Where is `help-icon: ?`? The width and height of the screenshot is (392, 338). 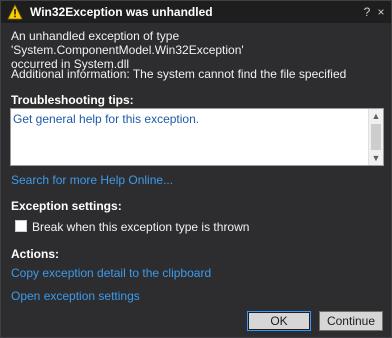 help-icon: ? is located at coordinates (367, 12).